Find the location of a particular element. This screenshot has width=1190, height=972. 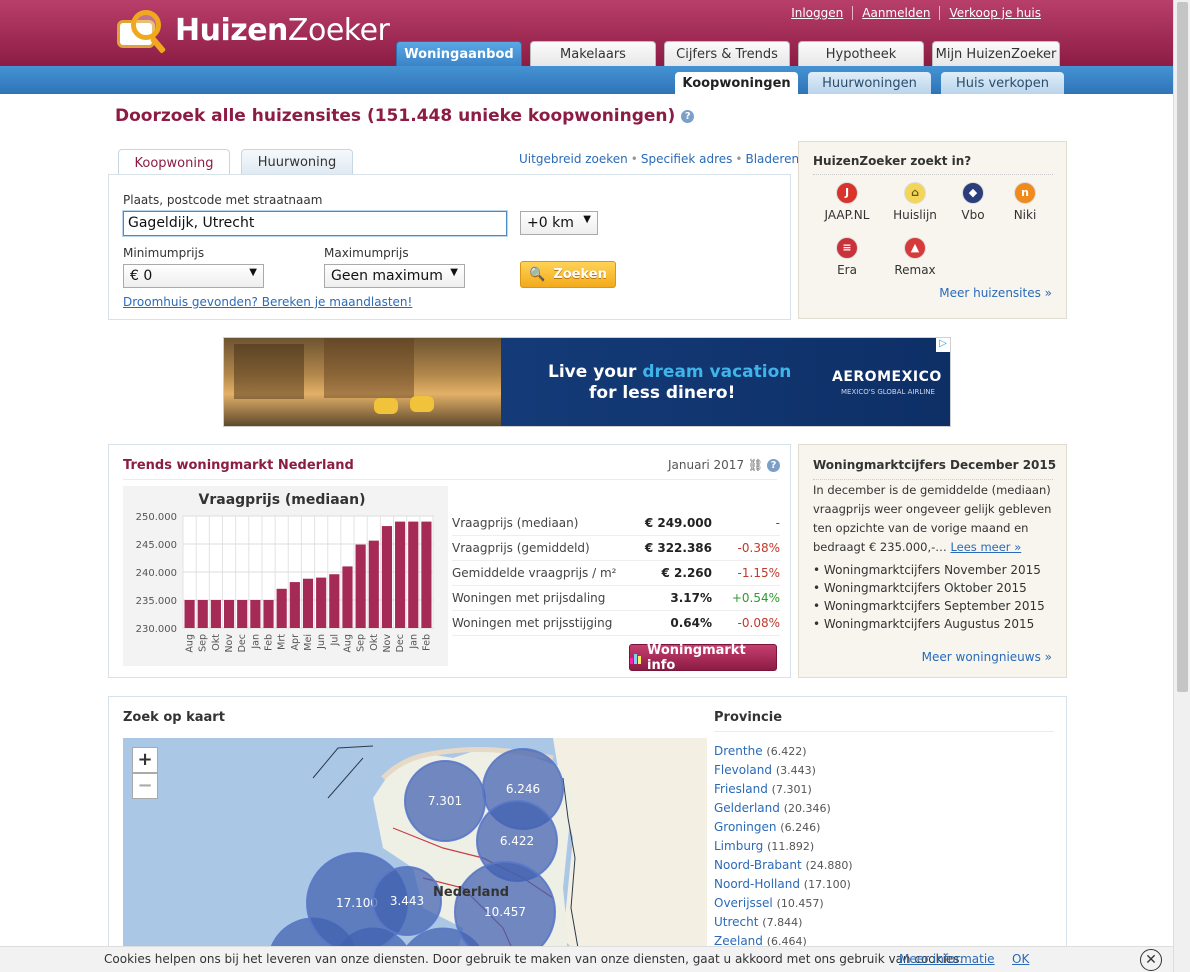

x-tick-label: Jan is located at coordinates (413, 642).